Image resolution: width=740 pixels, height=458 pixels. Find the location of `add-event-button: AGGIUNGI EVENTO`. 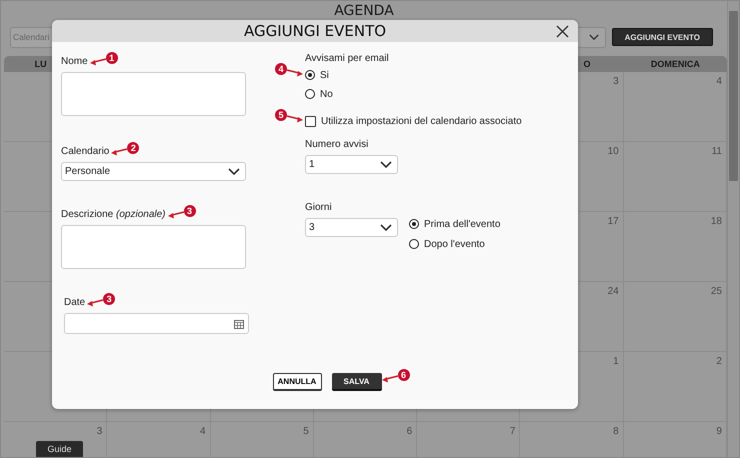

add-event-button: AGGIUNGI EVENTO is located at coordinates (662, 37).